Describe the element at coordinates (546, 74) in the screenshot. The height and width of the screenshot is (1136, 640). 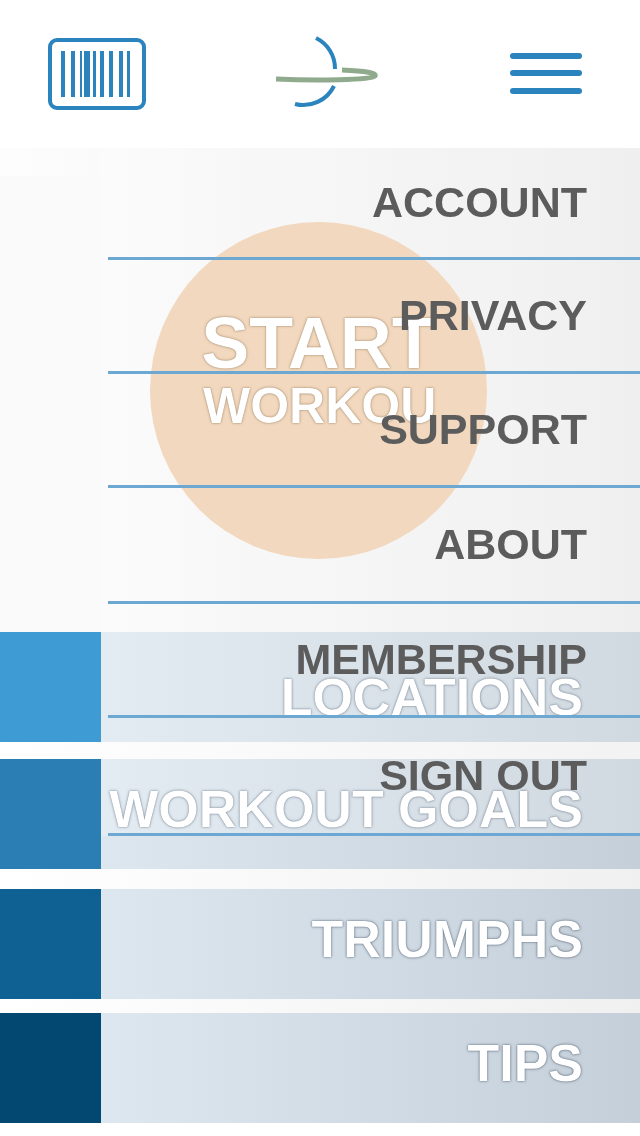
I see `menu-icon` at that location.